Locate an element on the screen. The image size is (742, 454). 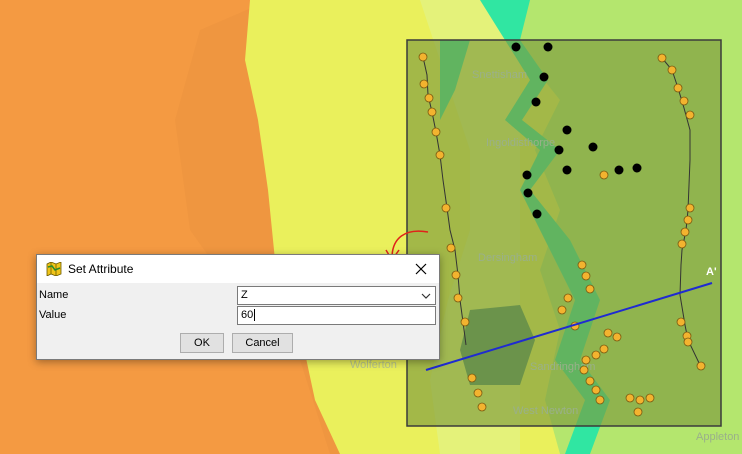
map-layer-icon is located at coordinates (54, 269).